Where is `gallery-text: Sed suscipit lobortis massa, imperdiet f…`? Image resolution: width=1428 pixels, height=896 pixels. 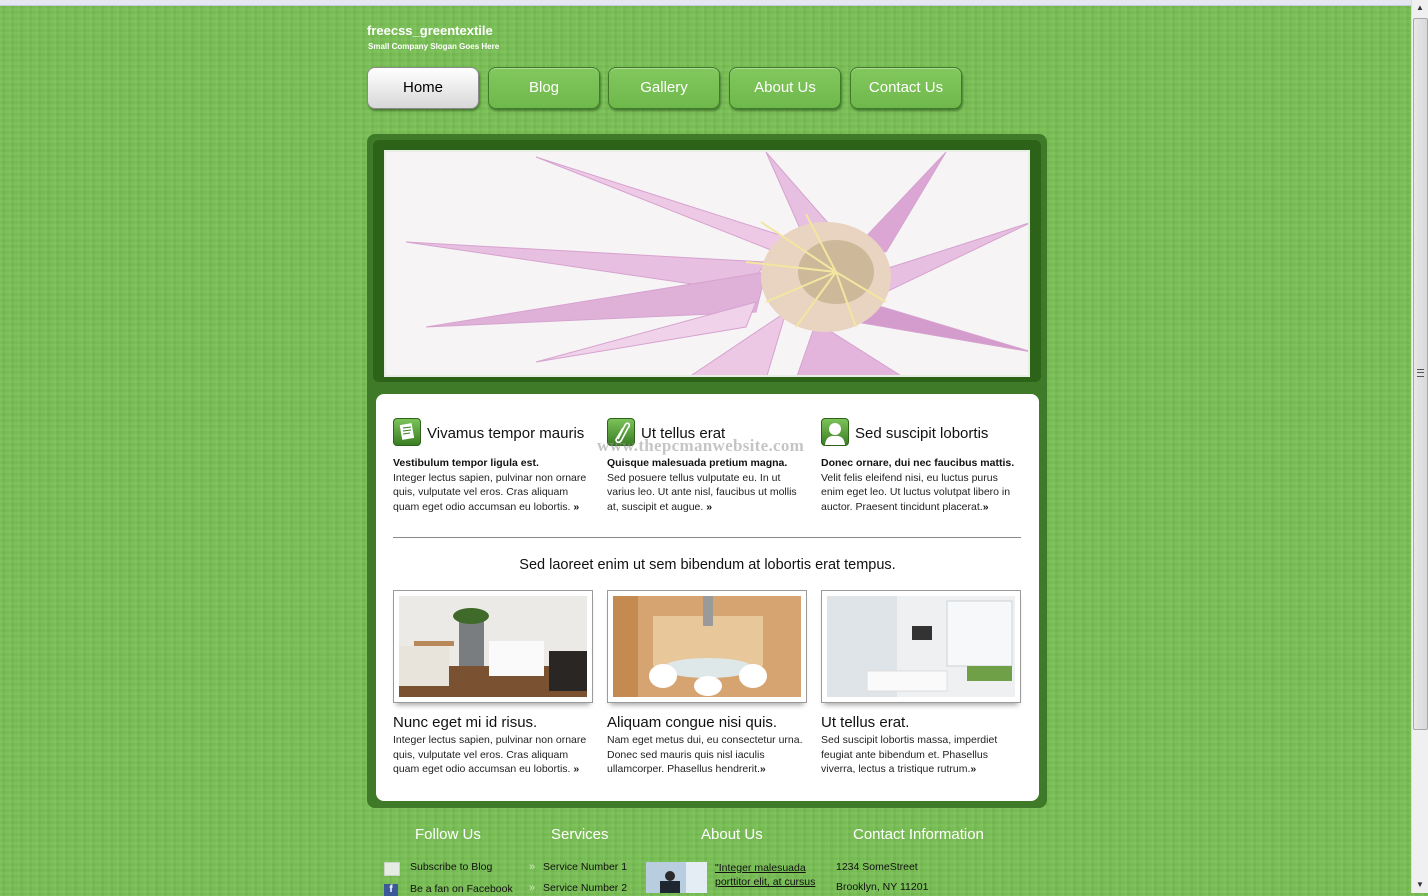 gallery-text: Sed suscipit lobortis massa, imperdiet f… is located at coordinates (909, 754).